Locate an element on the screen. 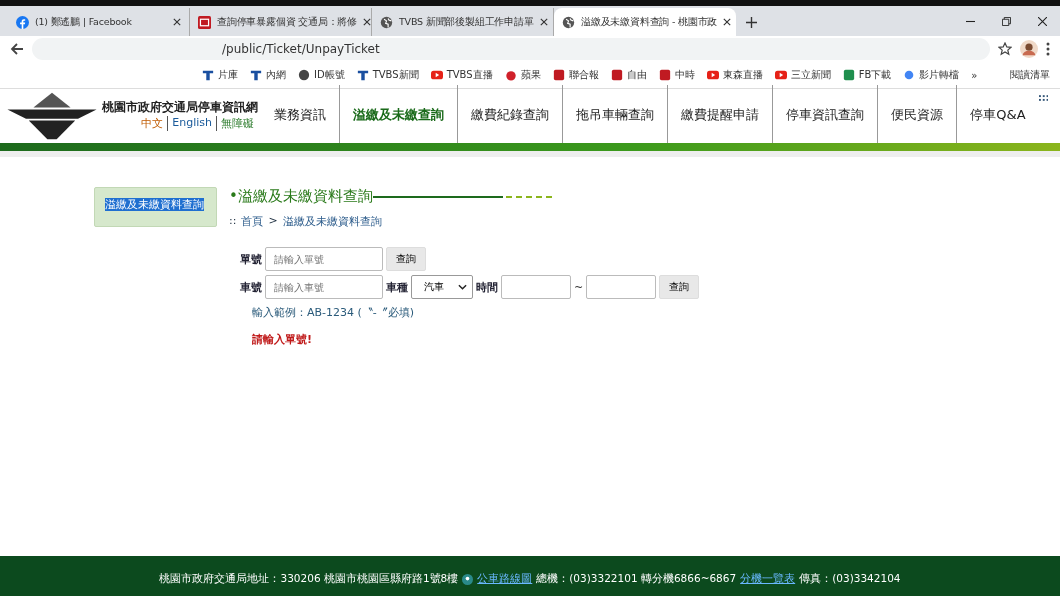  nav-item: 停車Q&A is located at coordinates (998, 115).